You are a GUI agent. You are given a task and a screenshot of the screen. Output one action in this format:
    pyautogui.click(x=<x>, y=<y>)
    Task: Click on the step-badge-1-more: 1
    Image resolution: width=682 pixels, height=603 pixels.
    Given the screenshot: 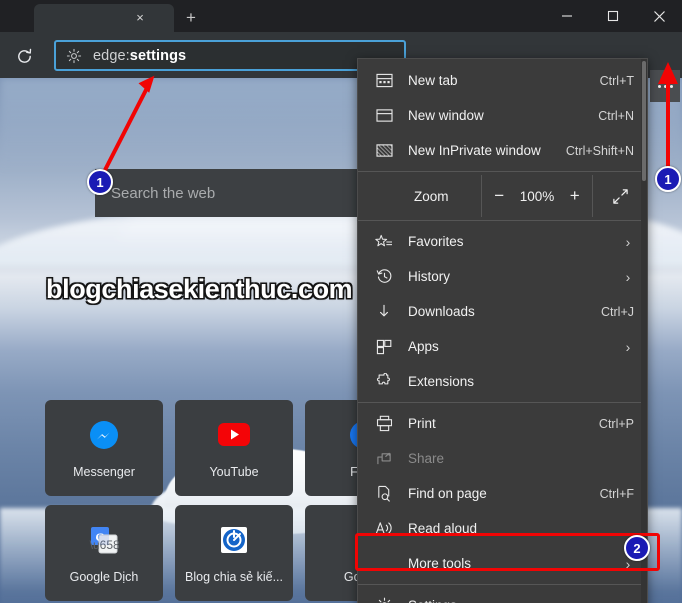 What is the action you would take?
    pyautogui.click(x=668, y=179)
    